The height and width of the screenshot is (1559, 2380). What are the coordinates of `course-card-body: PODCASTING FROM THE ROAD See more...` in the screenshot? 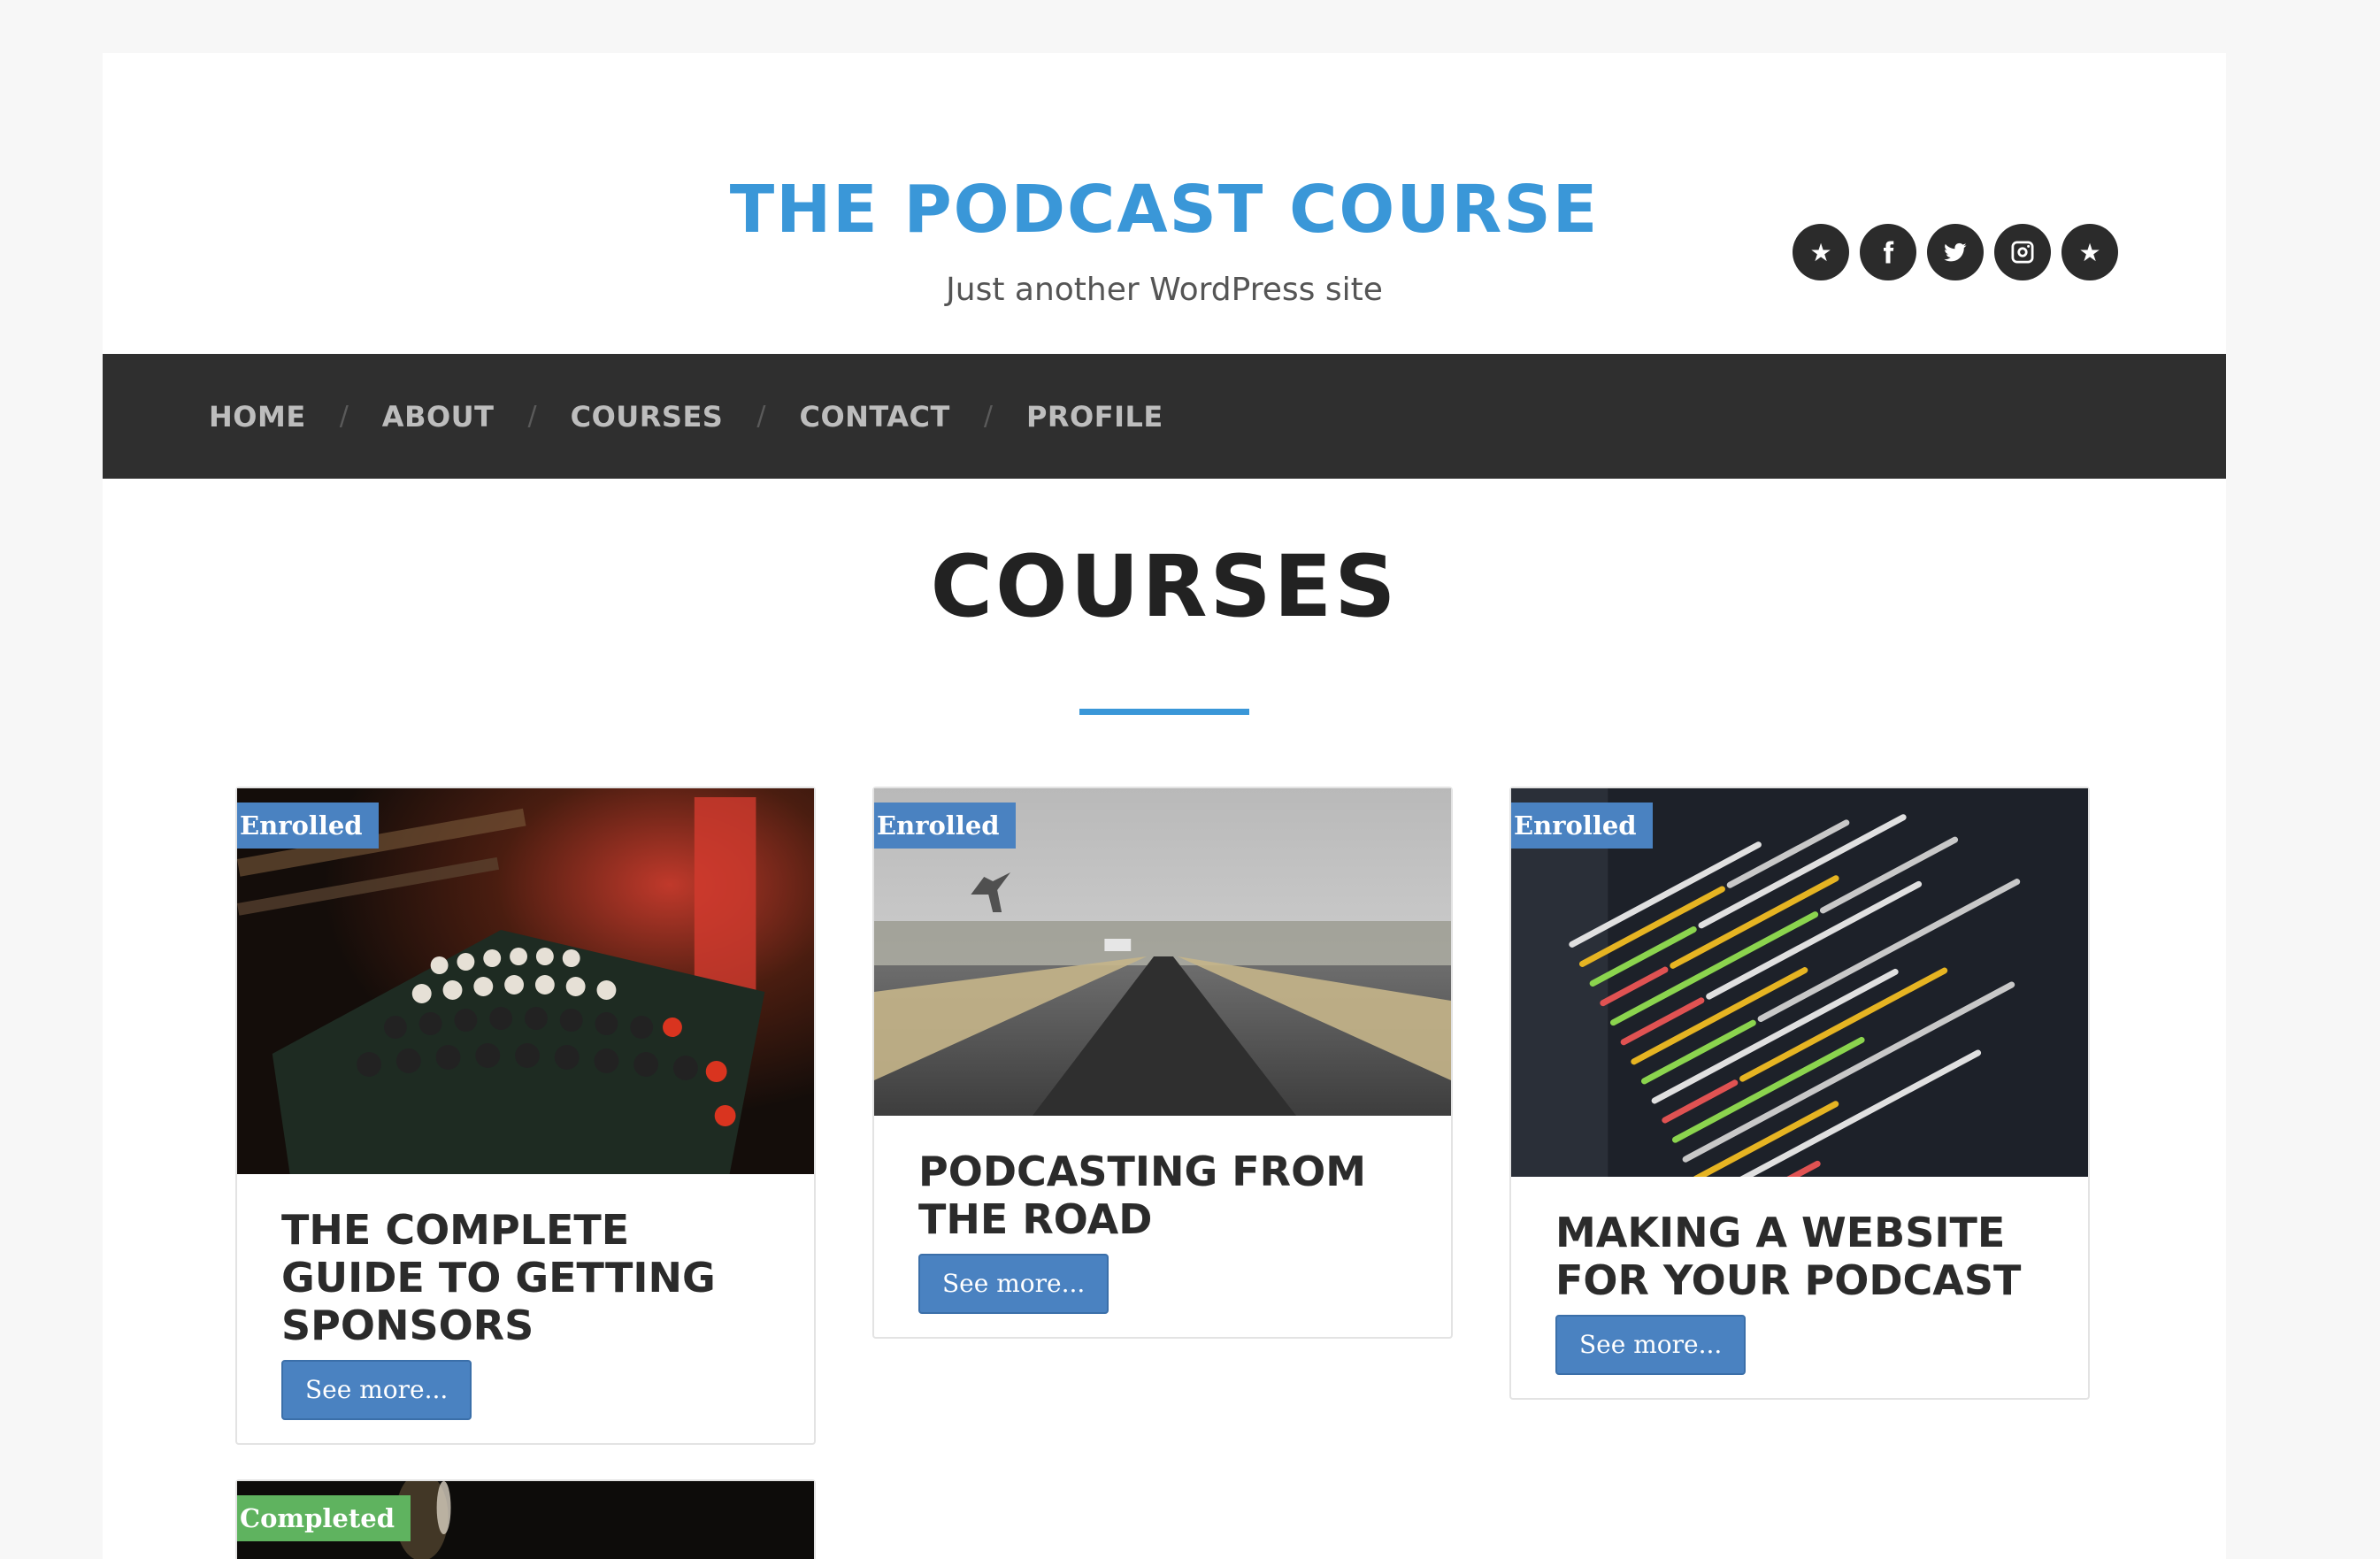 It's located at (1162, 1226).